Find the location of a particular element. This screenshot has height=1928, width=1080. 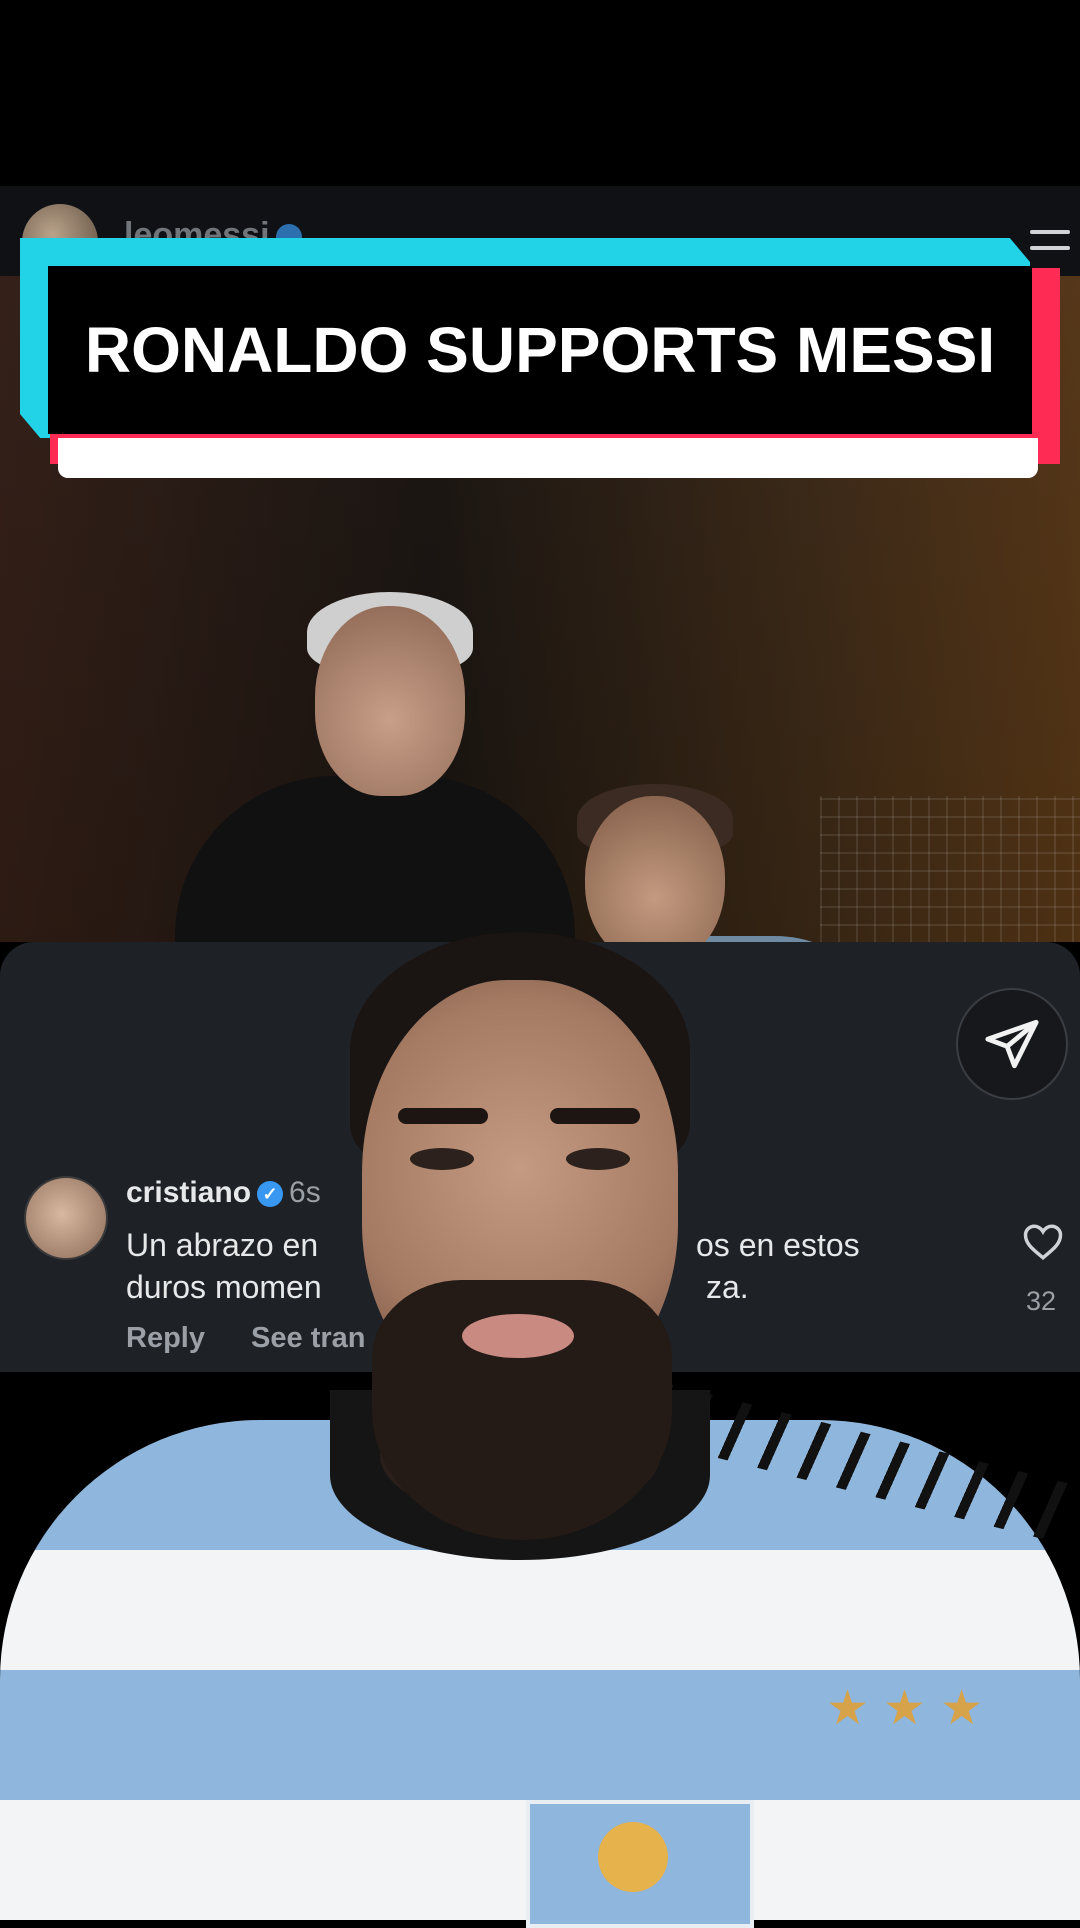

title-banner: RONALDO SUPPORTS MESSI is located at coordinates (540, 358).